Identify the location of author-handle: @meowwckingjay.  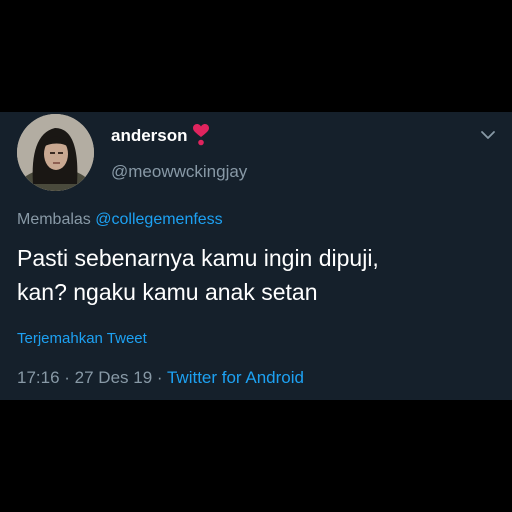
(179, 172).